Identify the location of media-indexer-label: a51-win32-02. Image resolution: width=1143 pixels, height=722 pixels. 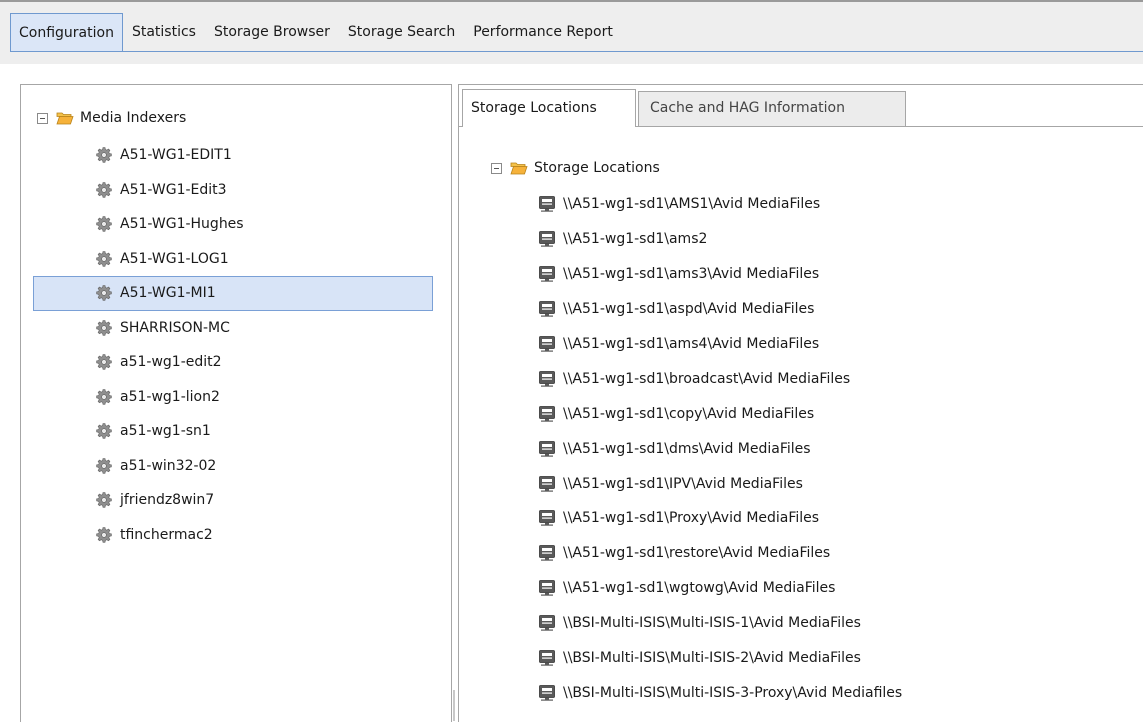
(168, 465).